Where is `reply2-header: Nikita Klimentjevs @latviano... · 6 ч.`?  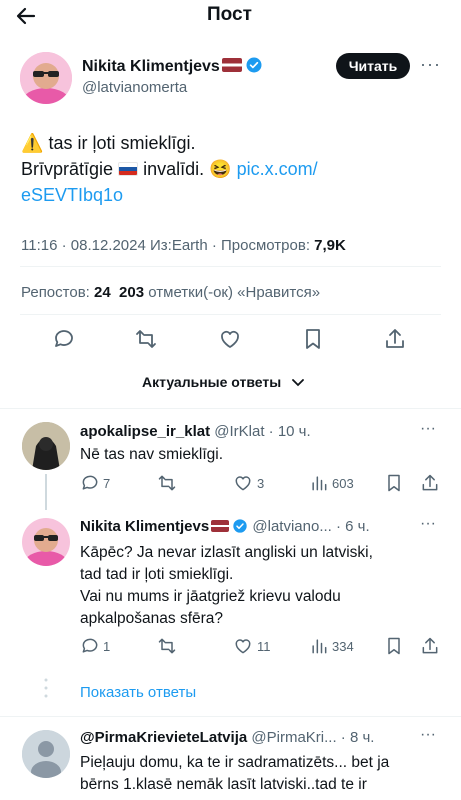 reply2-header: Nikita Klimentjevs @latviano... · 6 ч. is located at coordinates (225, 526).